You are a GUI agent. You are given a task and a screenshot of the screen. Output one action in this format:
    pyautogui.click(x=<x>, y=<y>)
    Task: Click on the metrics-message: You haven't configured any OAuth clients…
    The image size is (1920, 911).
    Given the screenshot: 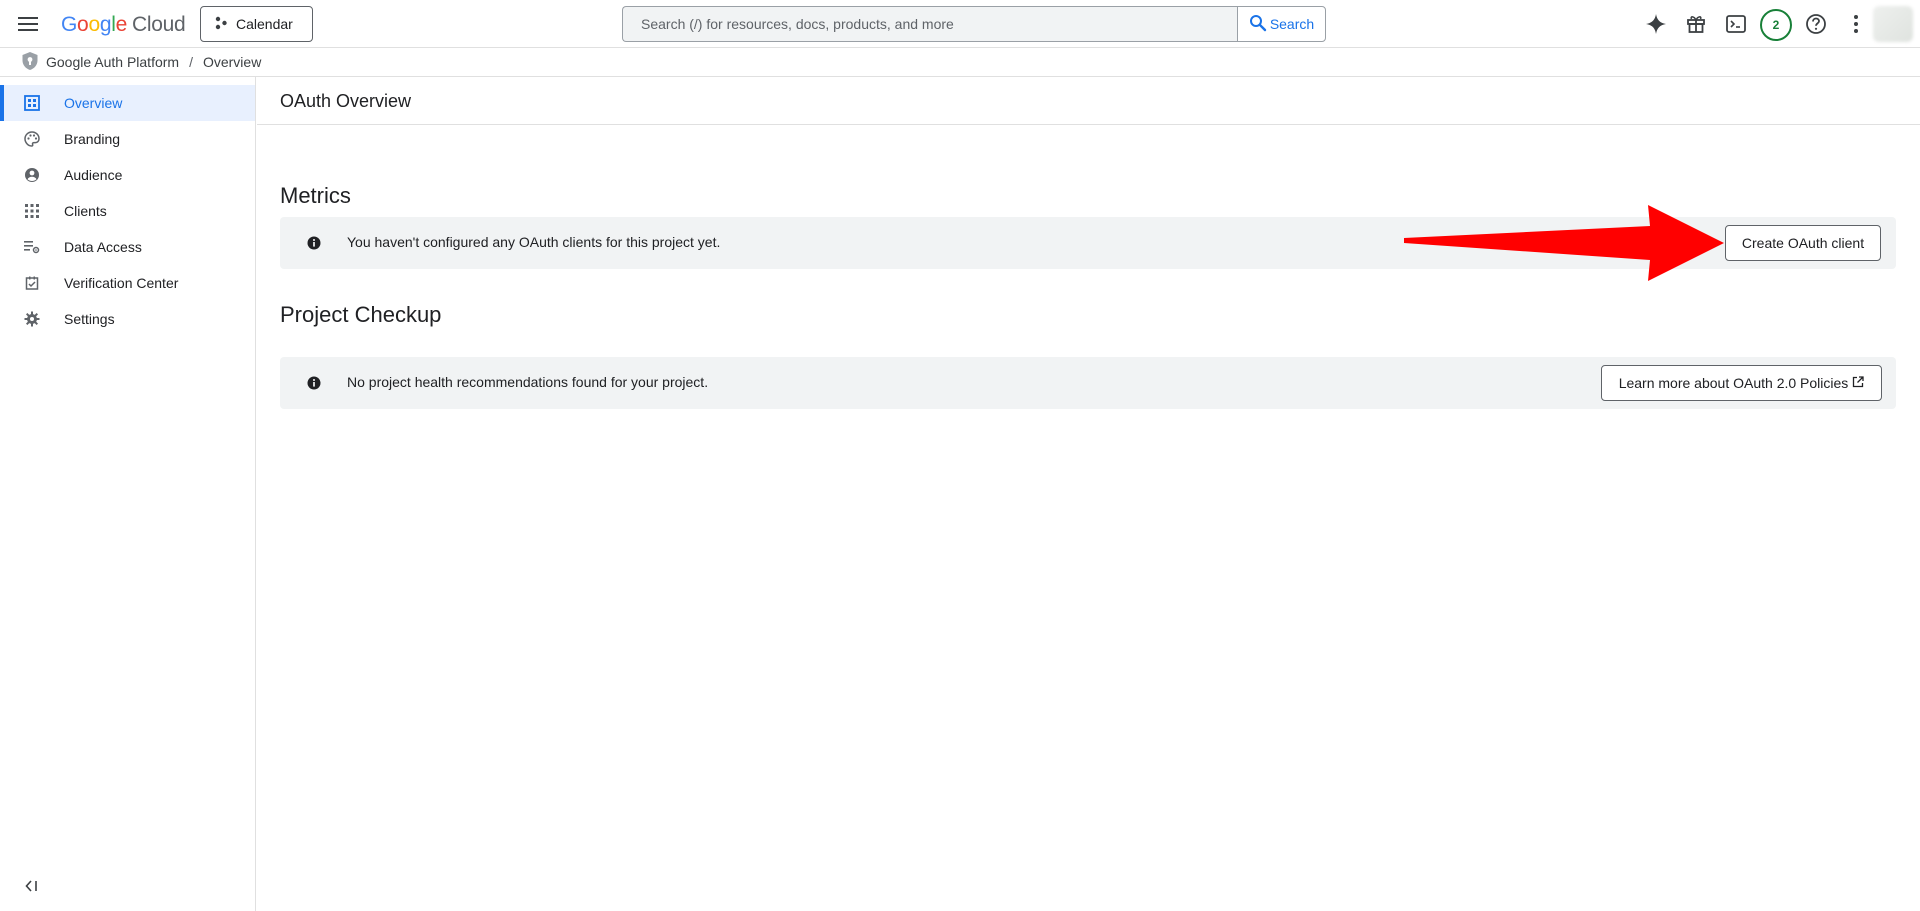 What is the action you would take?
    pyautogui.click(x=534, y=242)
    